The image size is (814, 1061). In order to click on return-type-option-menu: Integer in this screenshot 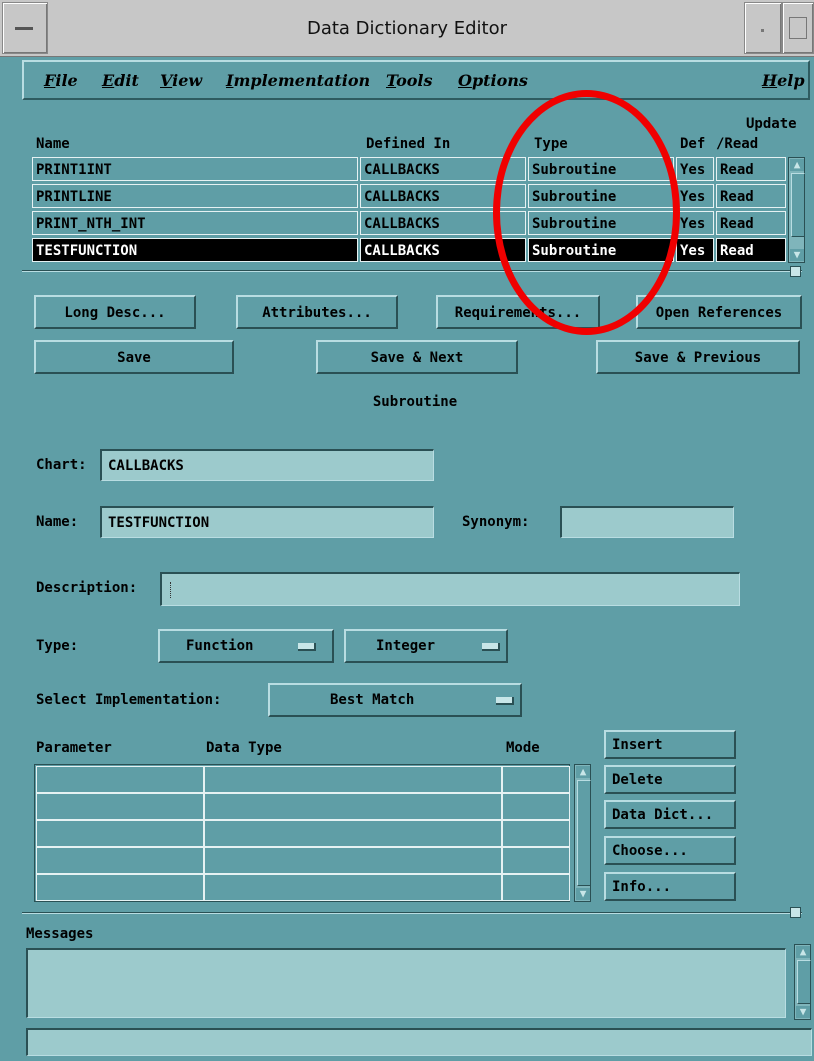, I will do `click(426, 646)`.